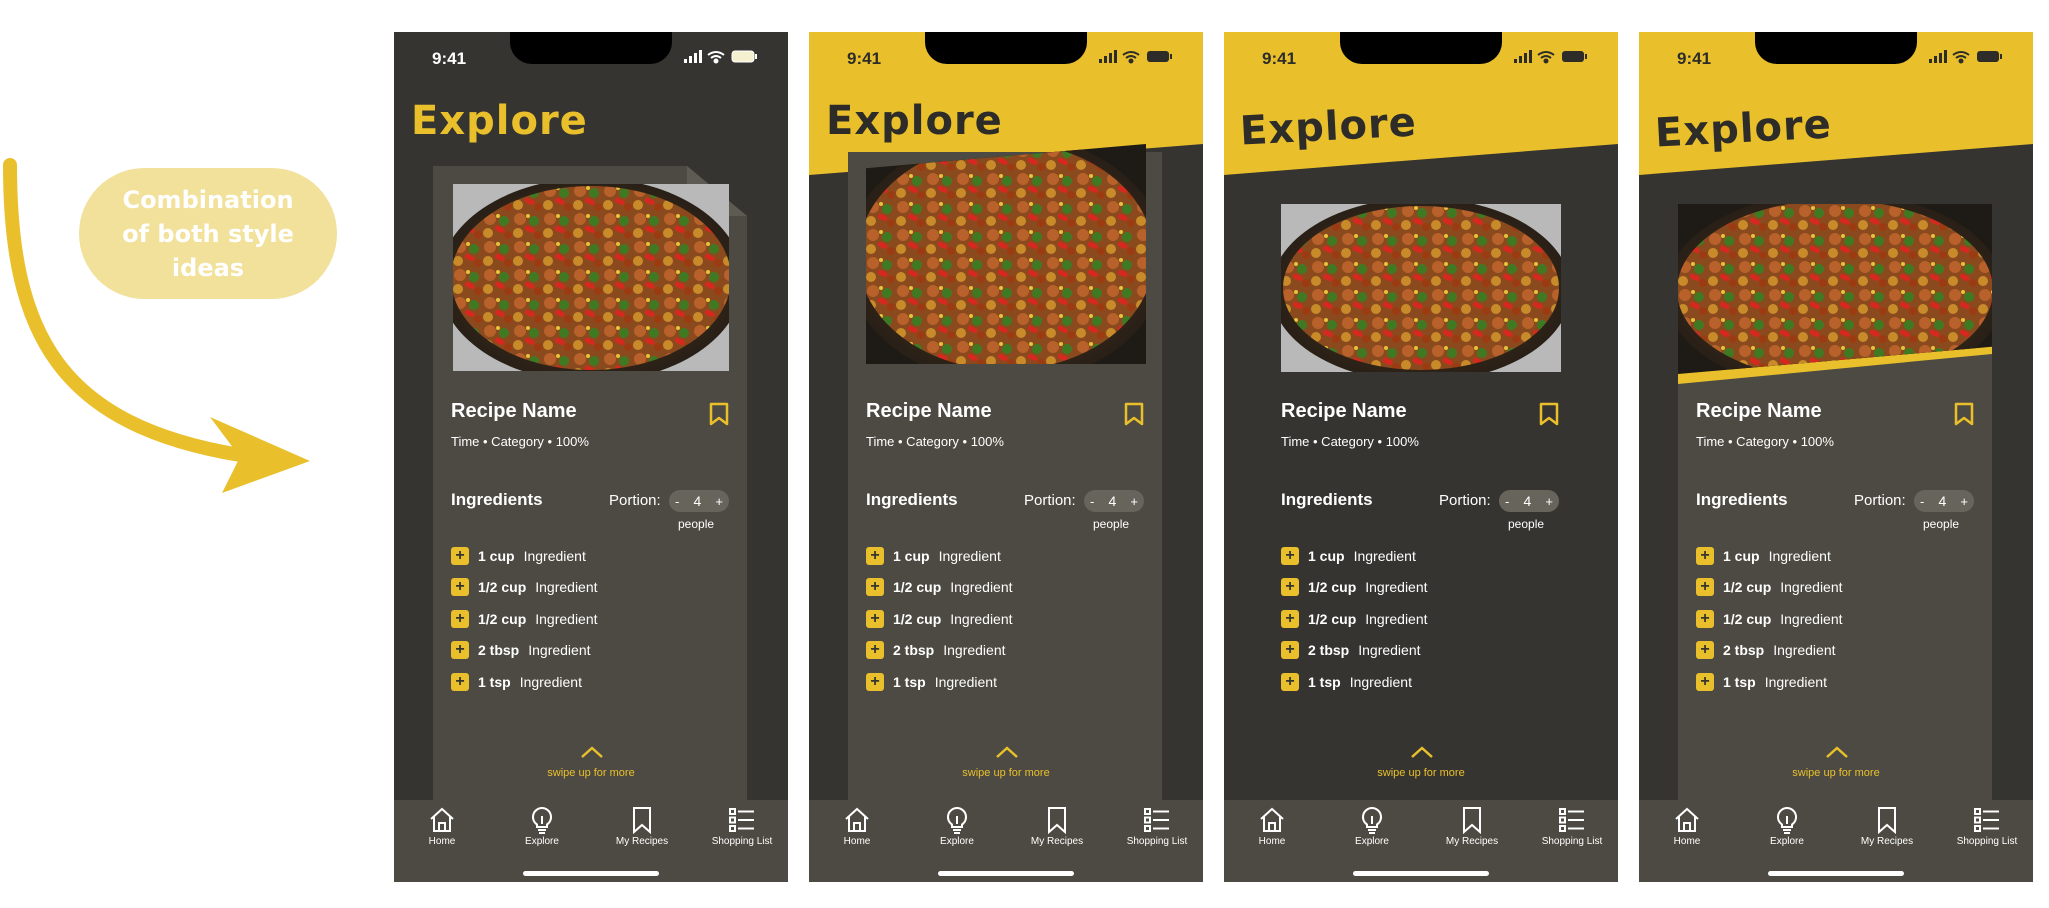 The image size is (2049, 908). I want to click on ingredient-row: +1 cup Ingredient, so click(1354, 556).